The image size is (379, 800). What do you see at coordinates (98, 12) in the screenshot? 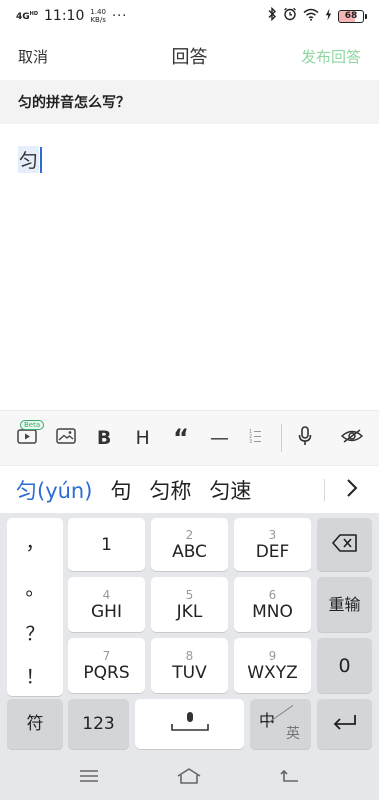
I see `network-speed-value: 1.40` at bounding box center [98, 12].